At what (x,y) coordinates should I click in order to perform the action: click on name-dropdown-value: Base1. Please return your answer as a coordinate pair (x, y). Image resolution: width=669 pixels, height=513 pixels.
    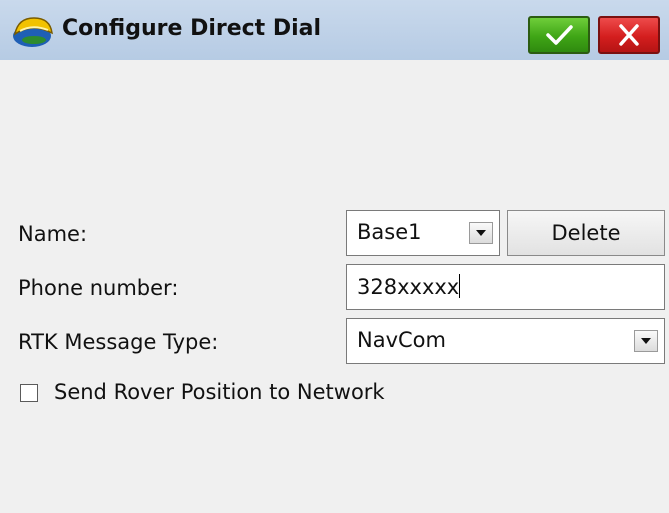
    Looking at the image, I should click on (389, 232).